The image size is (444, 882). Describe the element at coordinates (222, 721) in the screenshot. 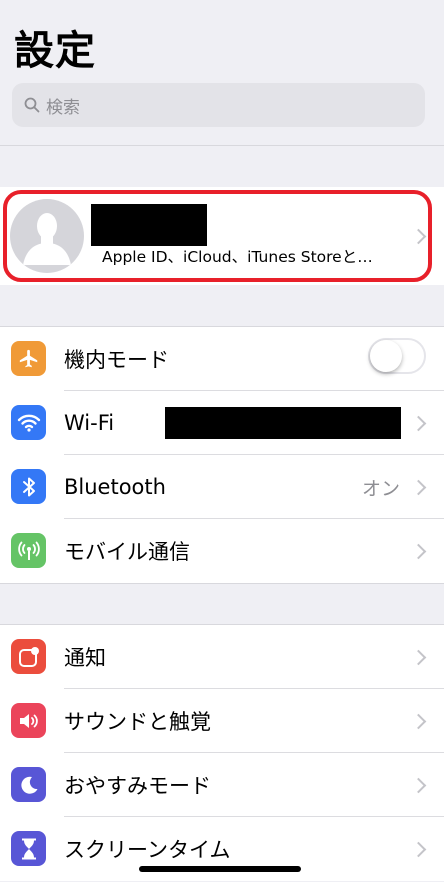

I see `settings-row-sounds: サウンドと触覚` at that location.